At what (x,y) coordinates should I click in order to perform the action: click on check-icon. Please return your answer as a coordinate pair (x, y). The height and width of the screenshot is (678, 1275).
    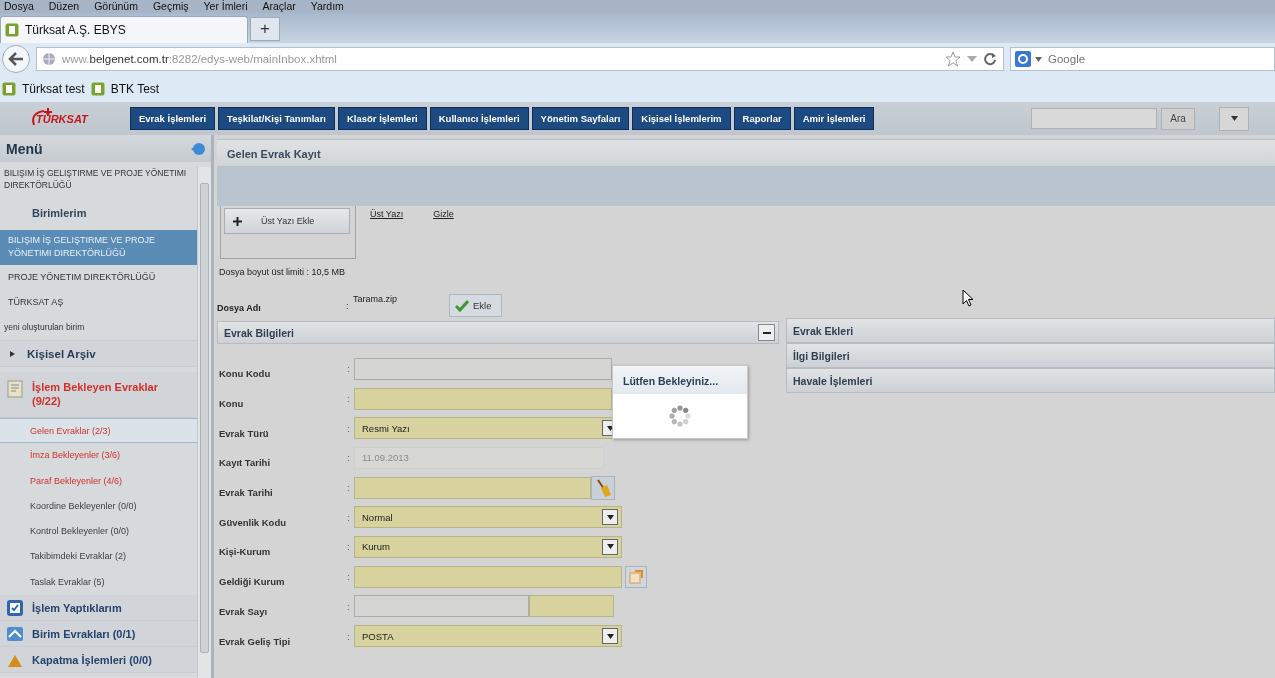
    Looking at the image, I should click on (462, 305).